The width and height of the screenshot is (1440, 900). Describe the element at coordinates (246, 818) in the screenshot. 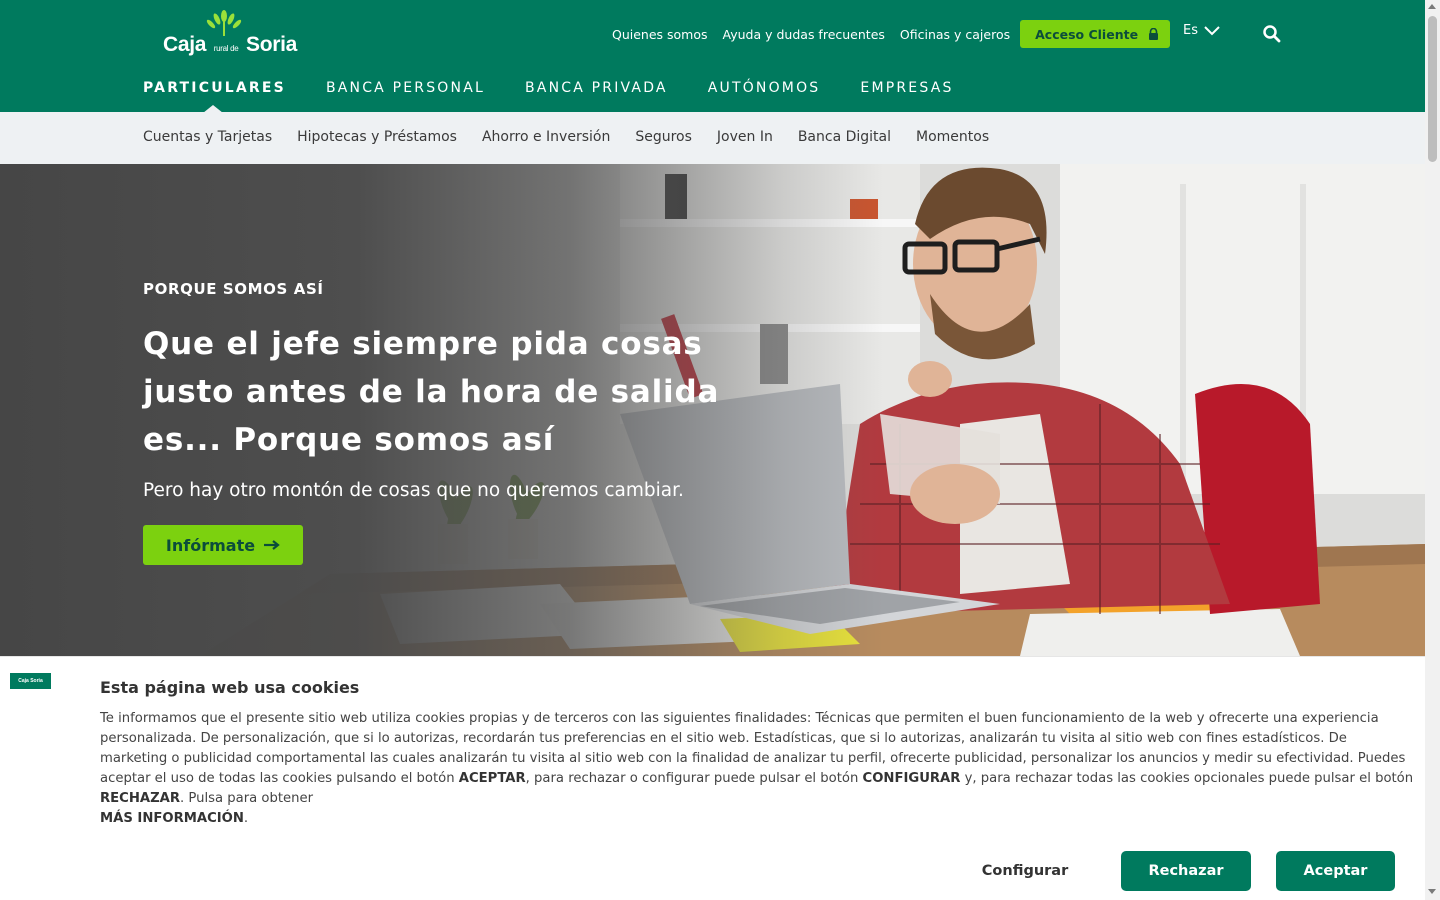

I see `cookie-text-part: .` at that location.